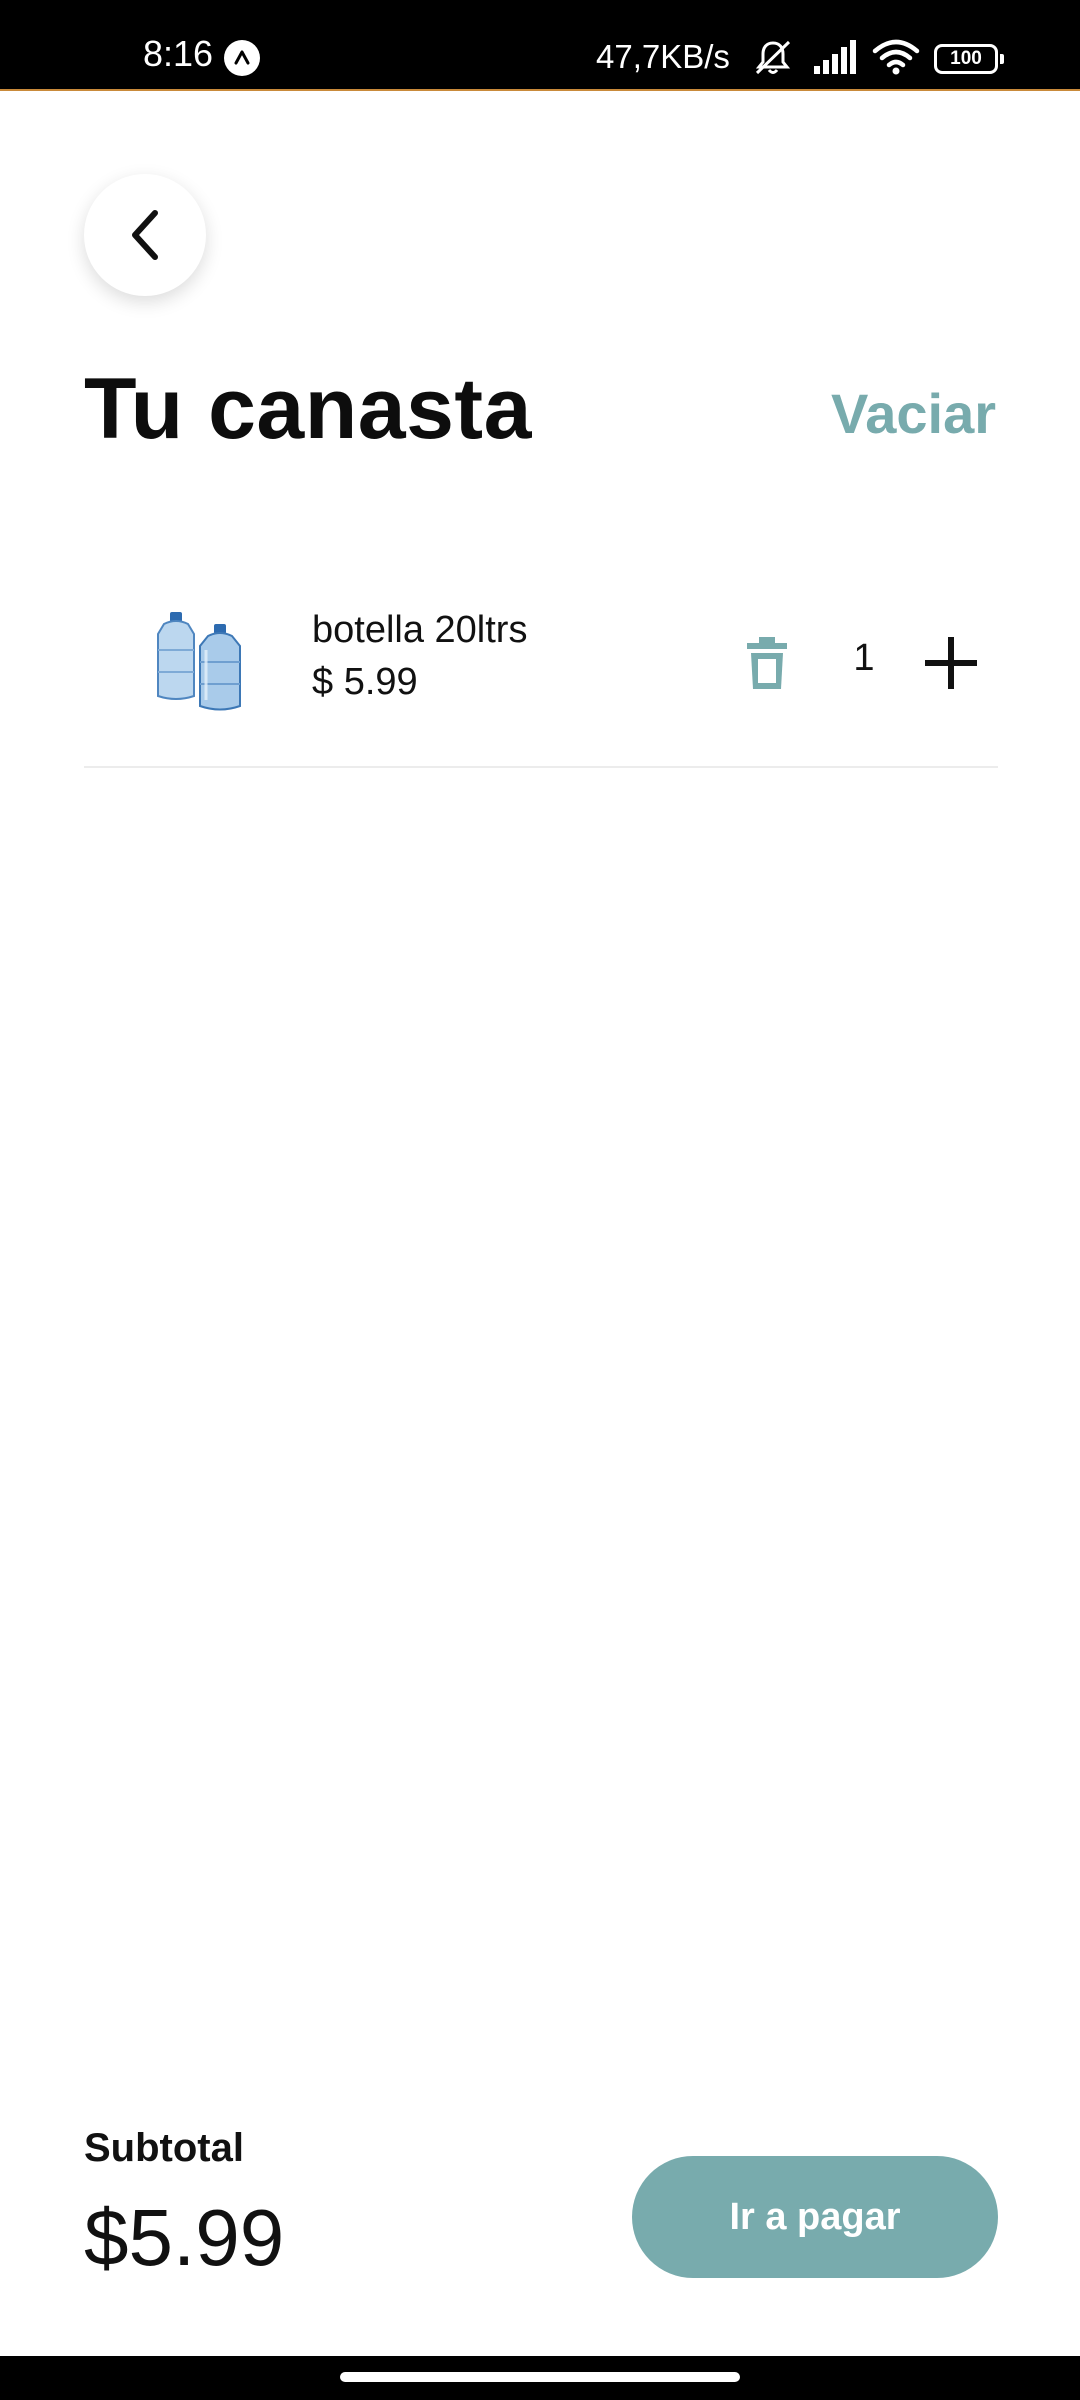 The height and width of the screenshot is (2400, 1080). Describe the element at coordinates (184, 2237) in the screenshot. I see `subtotal-value: $5.99` at that location.